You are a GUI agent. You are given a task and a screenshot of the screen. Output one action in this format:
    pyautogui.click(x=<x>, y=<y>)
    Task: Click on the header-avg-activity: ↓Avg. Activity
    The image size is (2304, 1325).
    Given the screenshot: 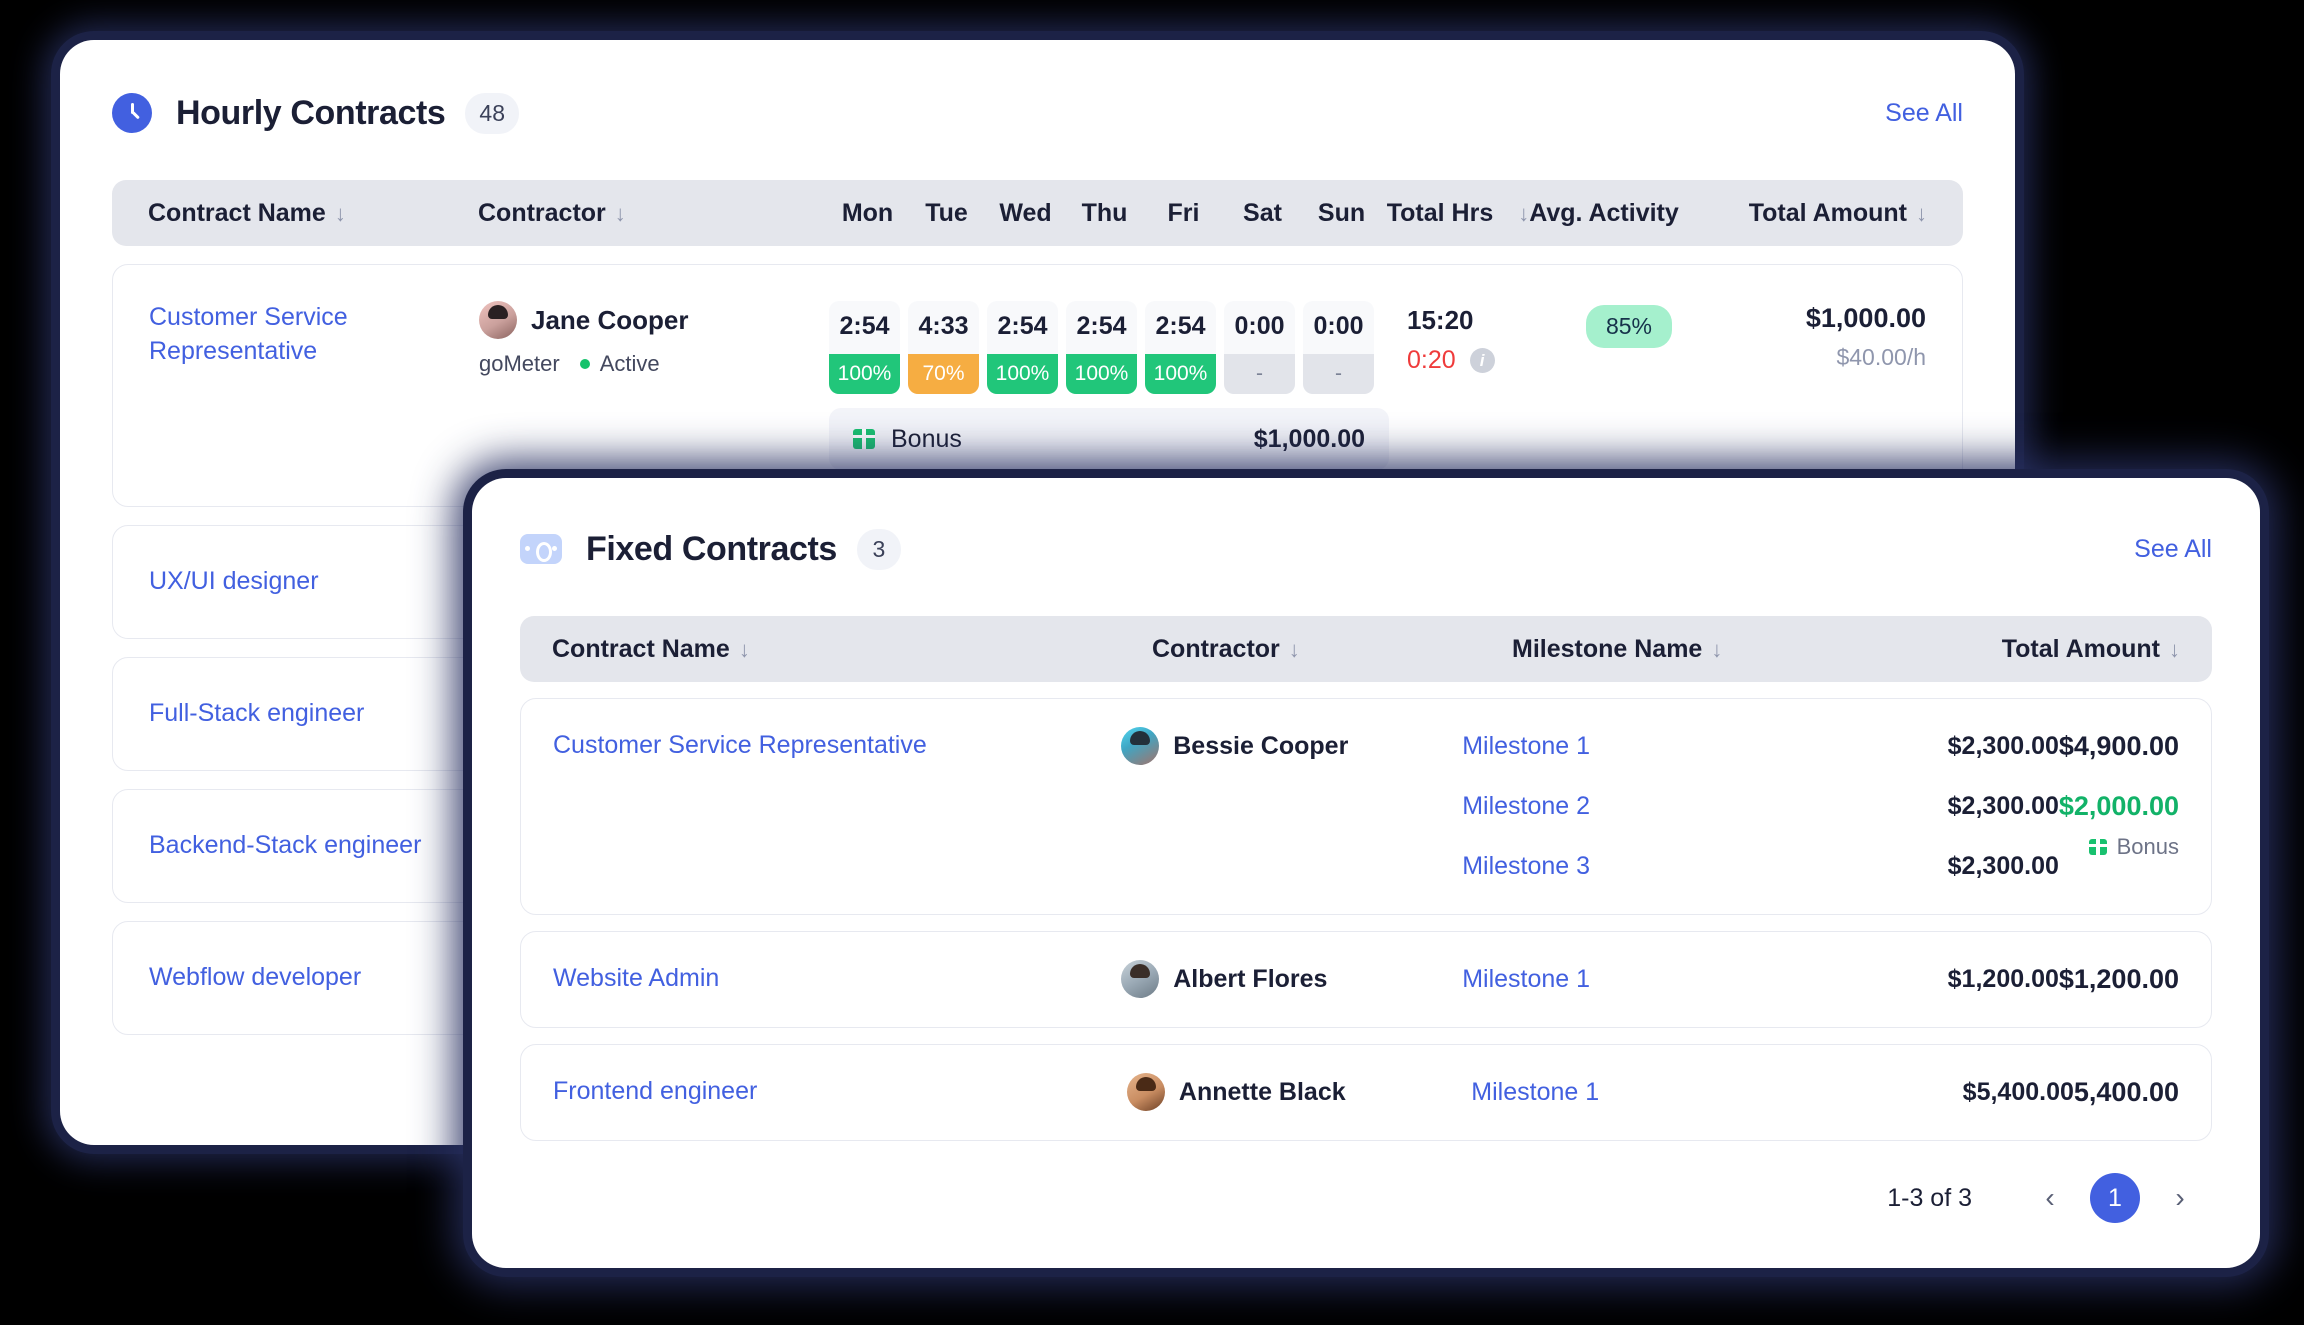 What is the action you would take?
    pyautogui.click(x=1594, y=213)
    